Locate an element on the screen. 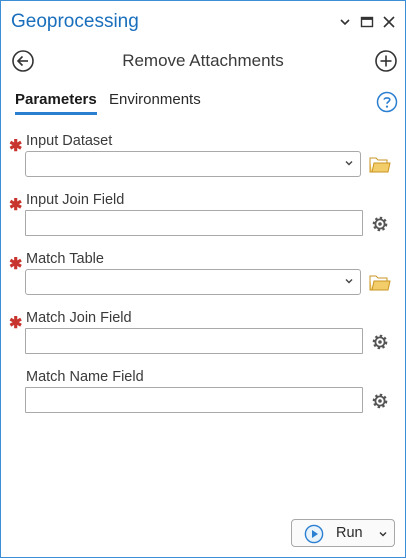  match-name-field-input is located at coordinates (194, 400).